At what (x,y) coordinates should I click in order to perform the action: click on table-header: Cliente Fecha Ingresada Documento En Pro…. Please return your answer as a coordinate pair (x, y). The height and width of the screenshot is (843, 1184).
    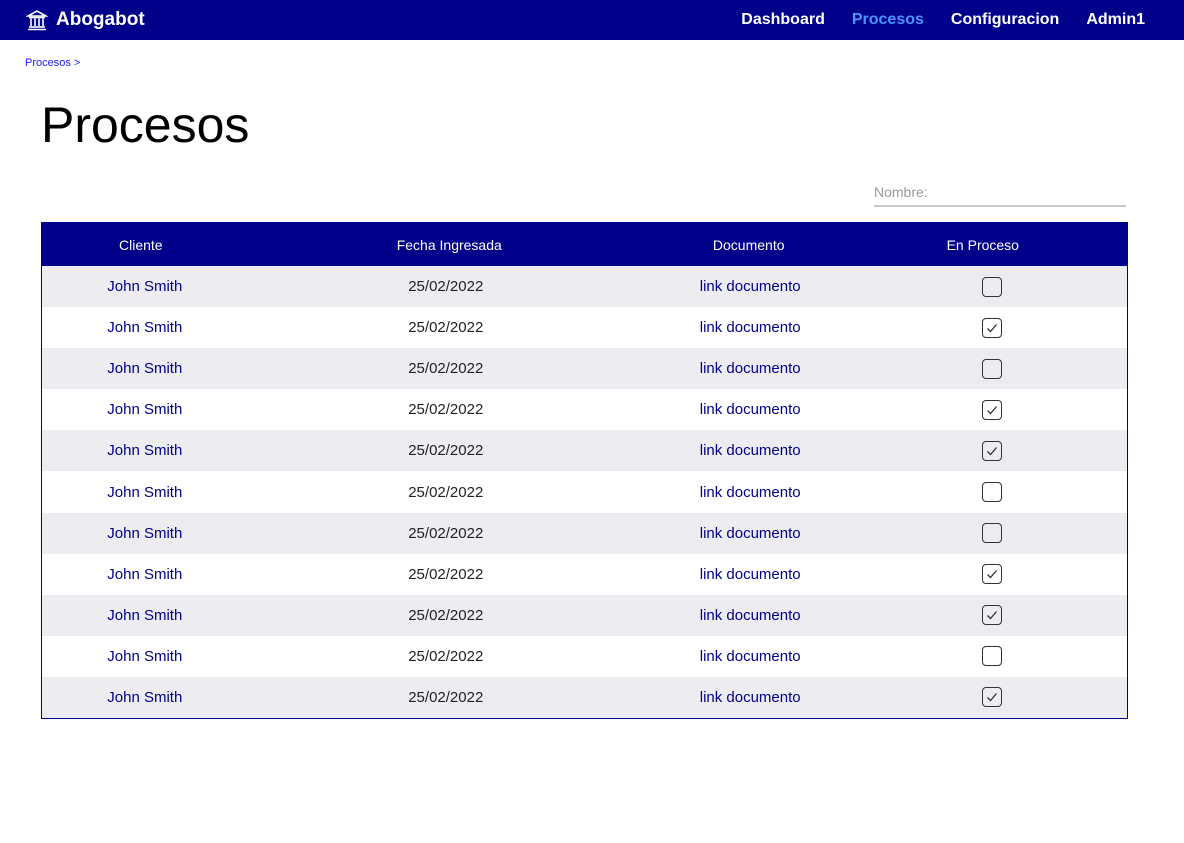
    Looking at the image, I should click on (584, 244).